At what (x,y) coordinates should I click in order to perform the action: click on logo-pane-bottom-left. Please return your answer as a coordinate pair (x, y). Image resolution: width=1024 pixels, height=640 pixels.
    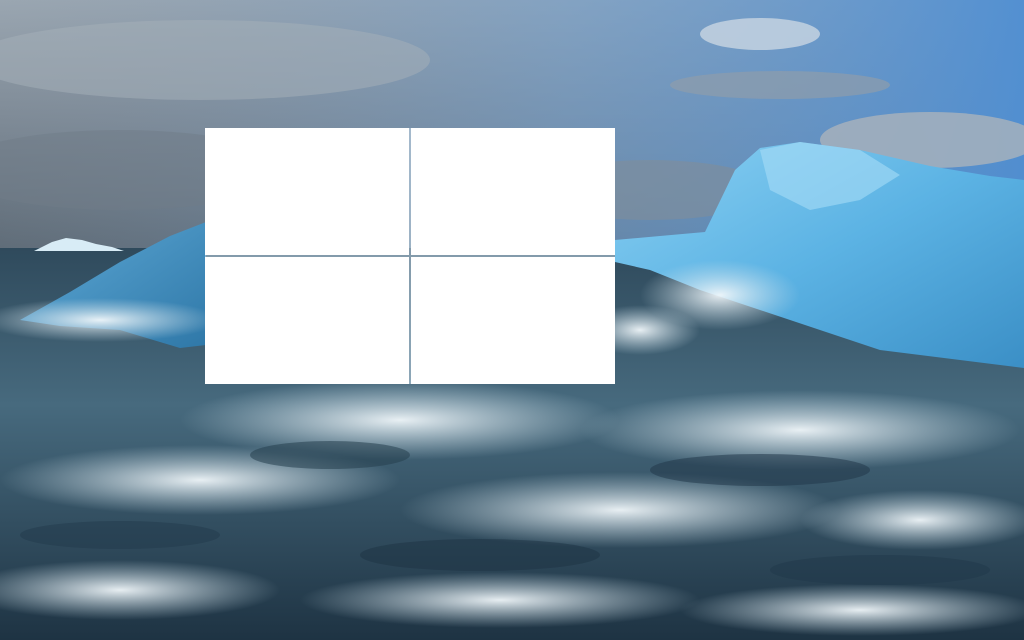
    Looking at the image, I should click on (307, 320).